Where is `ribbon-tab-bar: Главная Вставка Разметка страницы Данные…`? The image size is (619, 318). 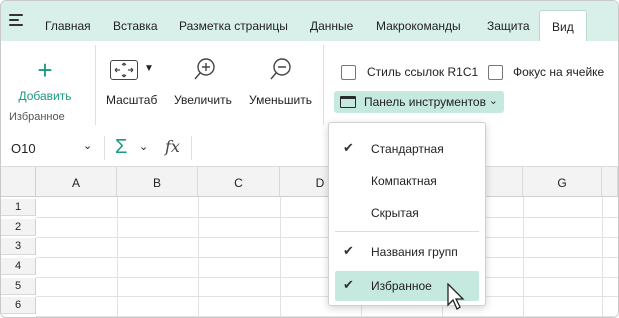
ribbon-tab-bar: Главная Вставка Разметка страницы Данные… is located at coordinates (309, 21).